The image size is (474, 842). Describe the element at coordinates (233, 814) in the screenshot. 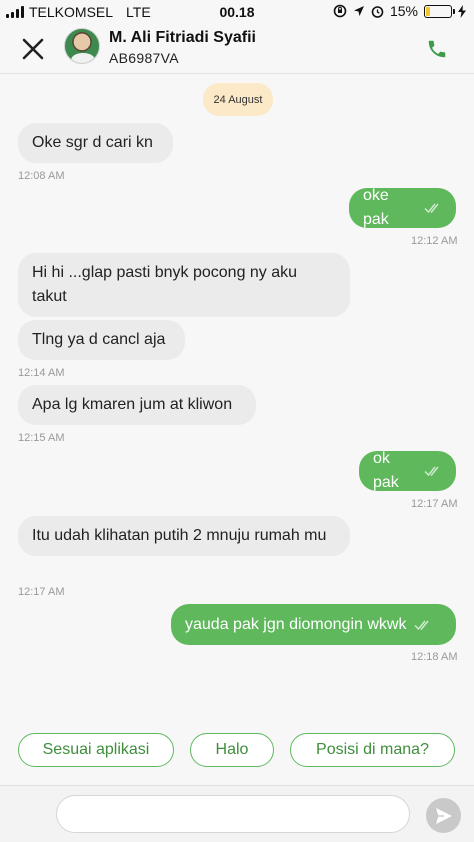

I see `message-input` at that location.